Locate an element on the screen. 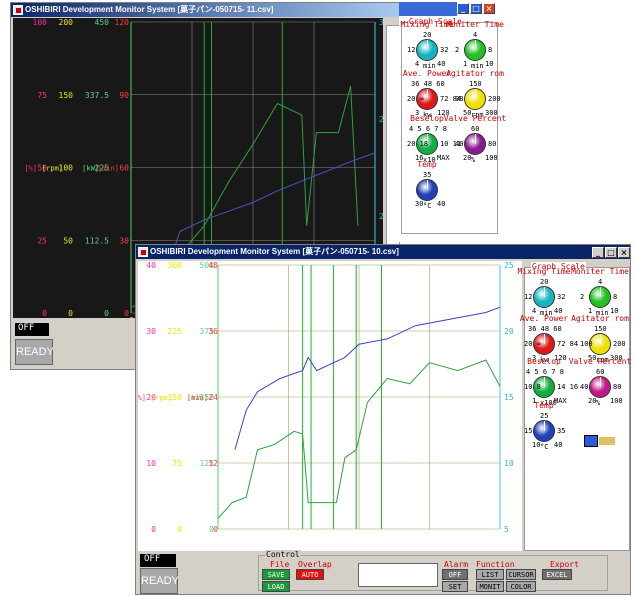  dial-scale-label: 8 is located at coordinates (615, 297).